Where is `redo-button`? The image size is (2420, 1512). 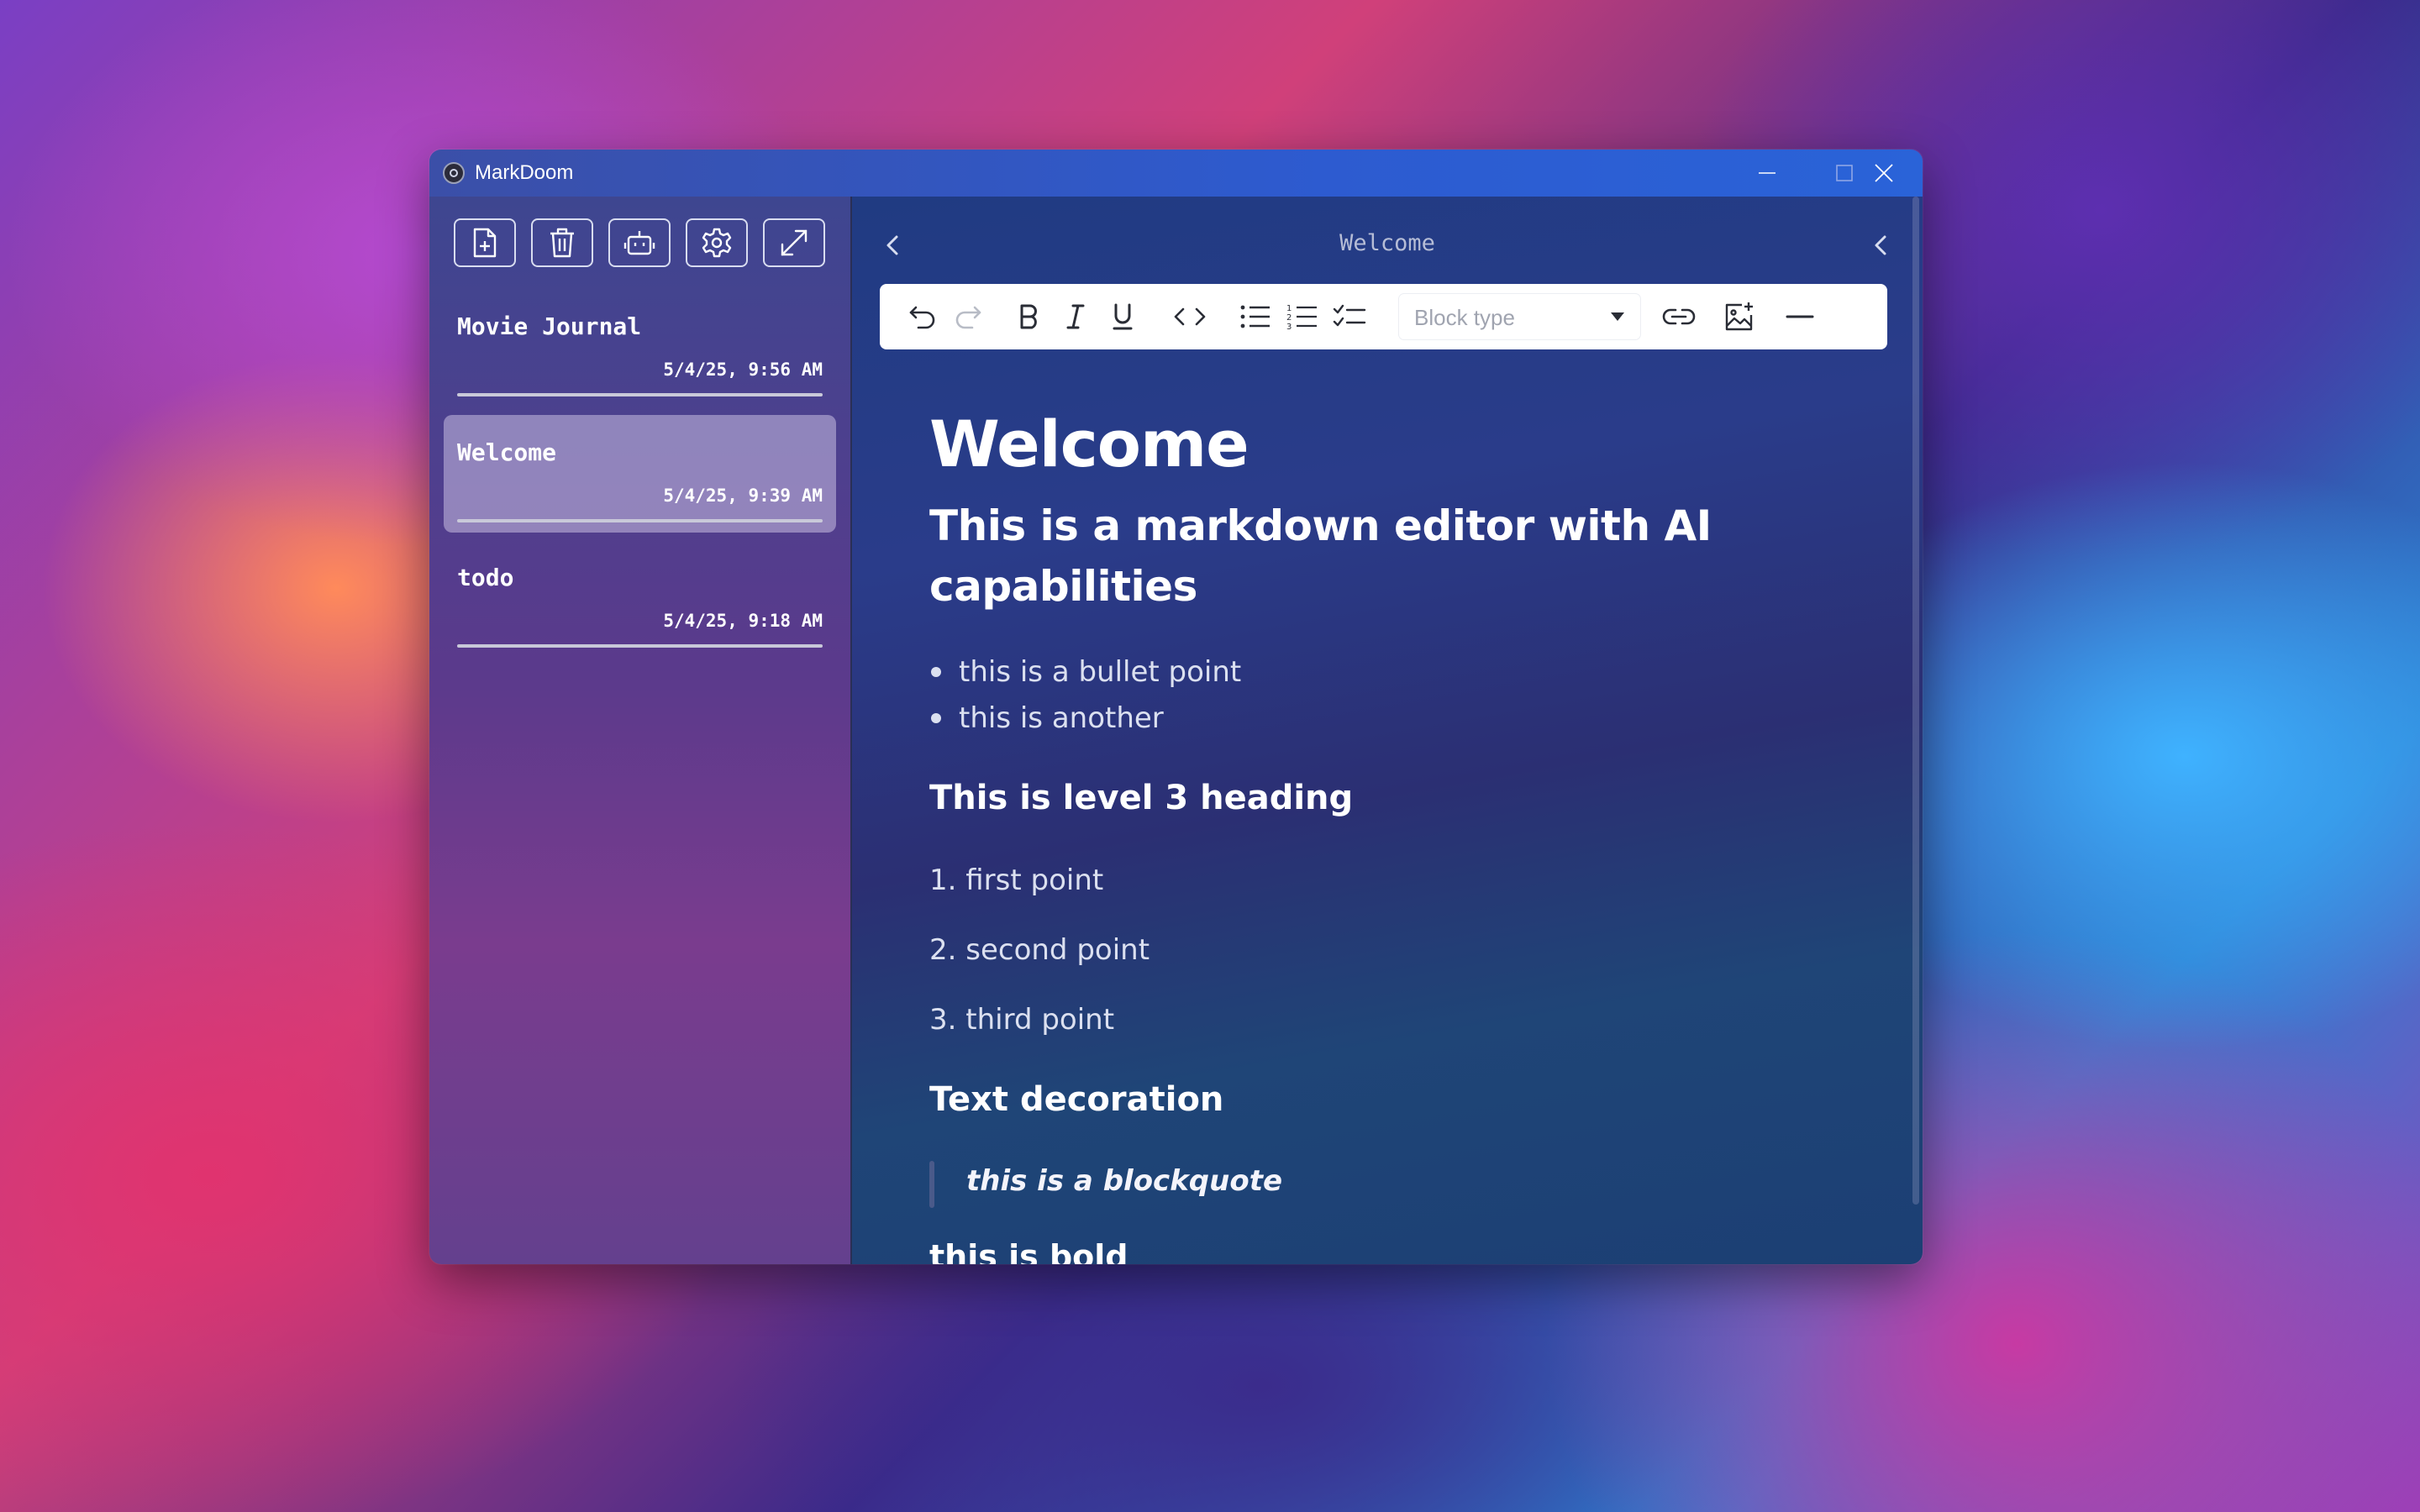
redo-button is located at coordinates (968, 316).